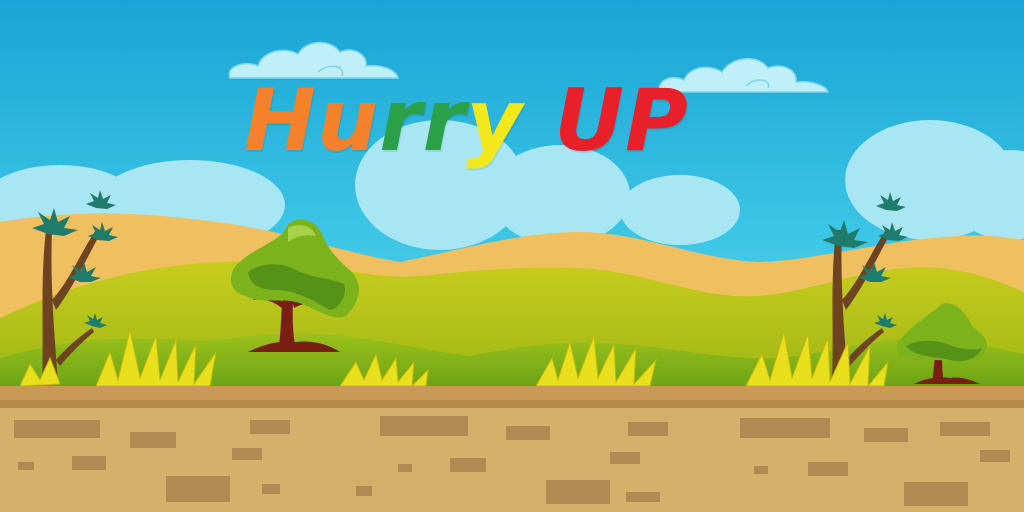  I want to click on title-letter: U, so click(589, 121).